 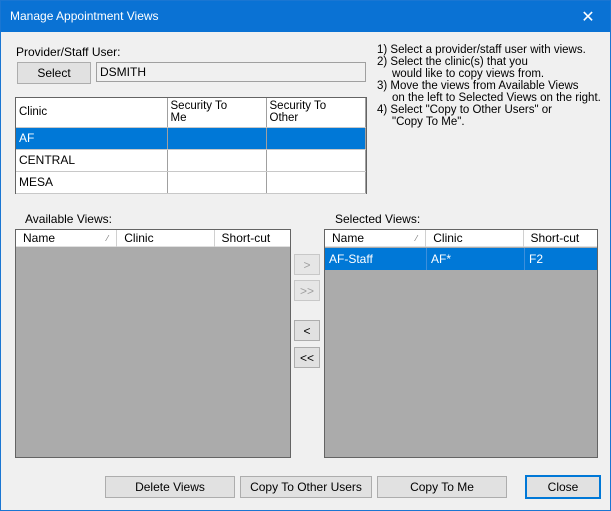 What do you see at coordinates (306, 487) in the screenshot?
I see `copy-to-other-users-button: Copy To Other Users` at bounding box center [306, 487].